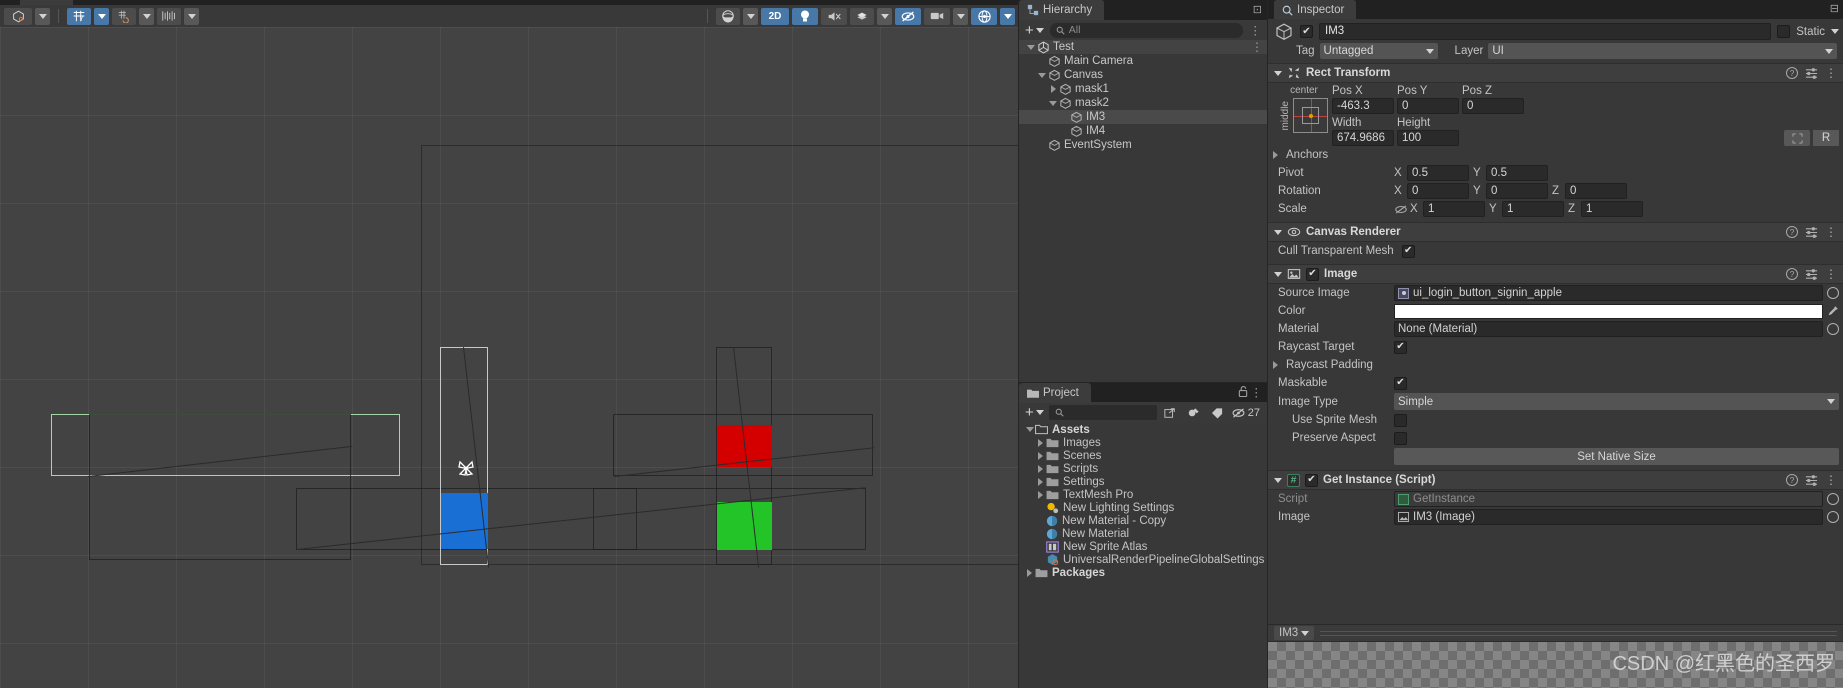 The width and height of the screenshot is (1843, 688). Describe the element at coordinates (1143, 533) in the screenshot. I see `project-item-new-material: New Material` at that location.